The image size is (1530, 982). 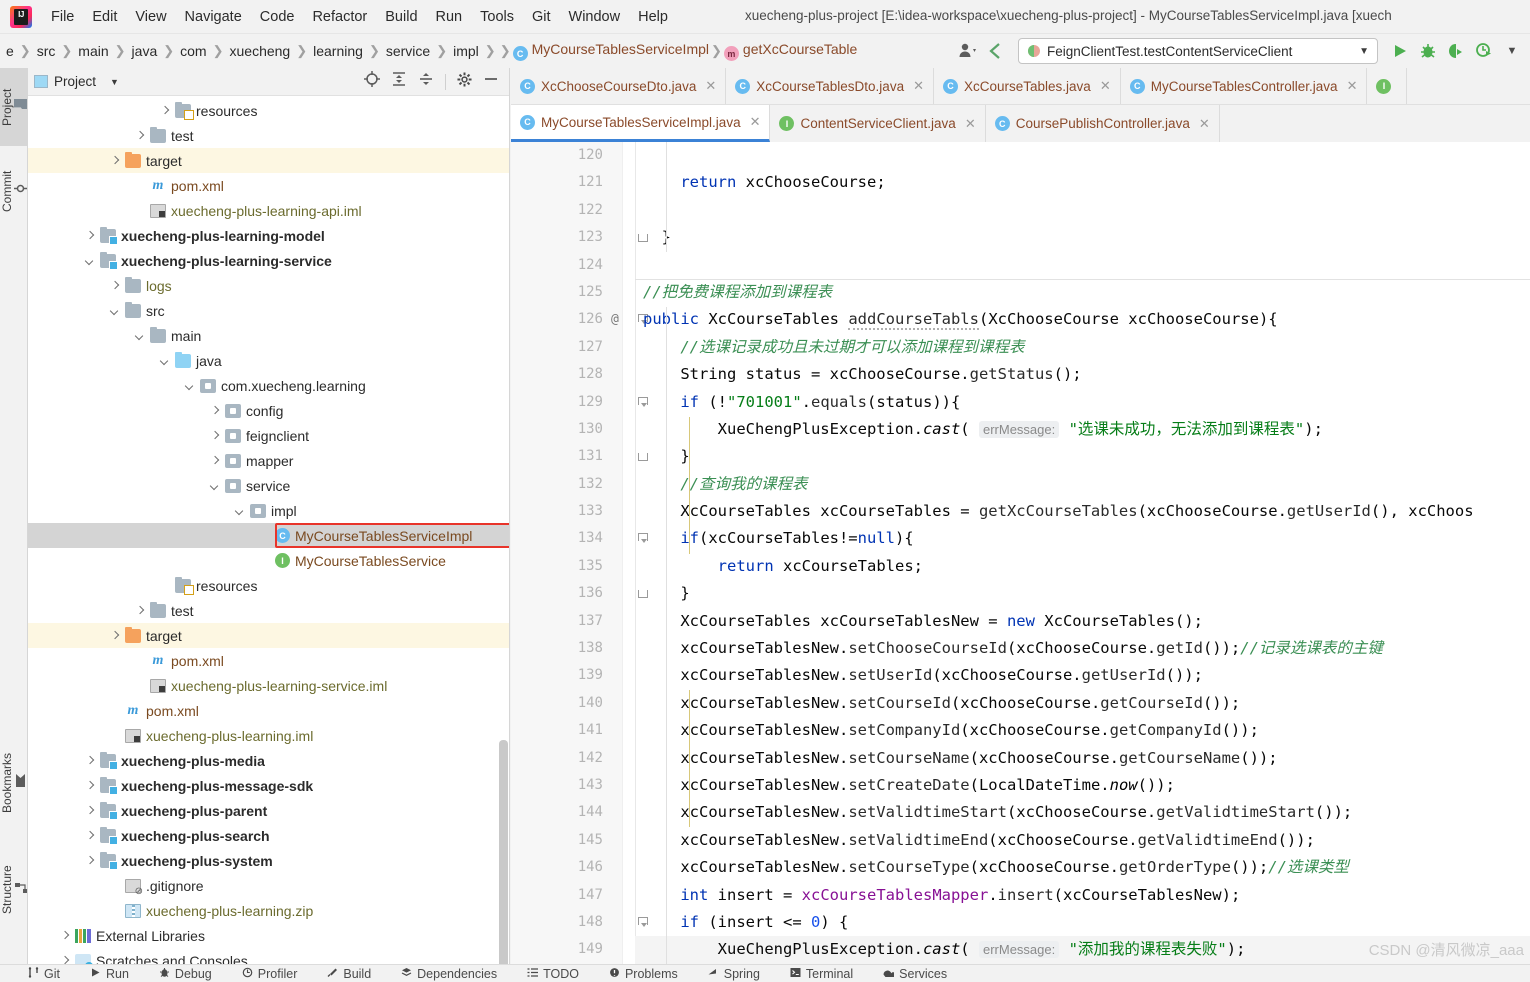 I want to click on sidebar-item-commit: Commit, so click(x=14, y=191).